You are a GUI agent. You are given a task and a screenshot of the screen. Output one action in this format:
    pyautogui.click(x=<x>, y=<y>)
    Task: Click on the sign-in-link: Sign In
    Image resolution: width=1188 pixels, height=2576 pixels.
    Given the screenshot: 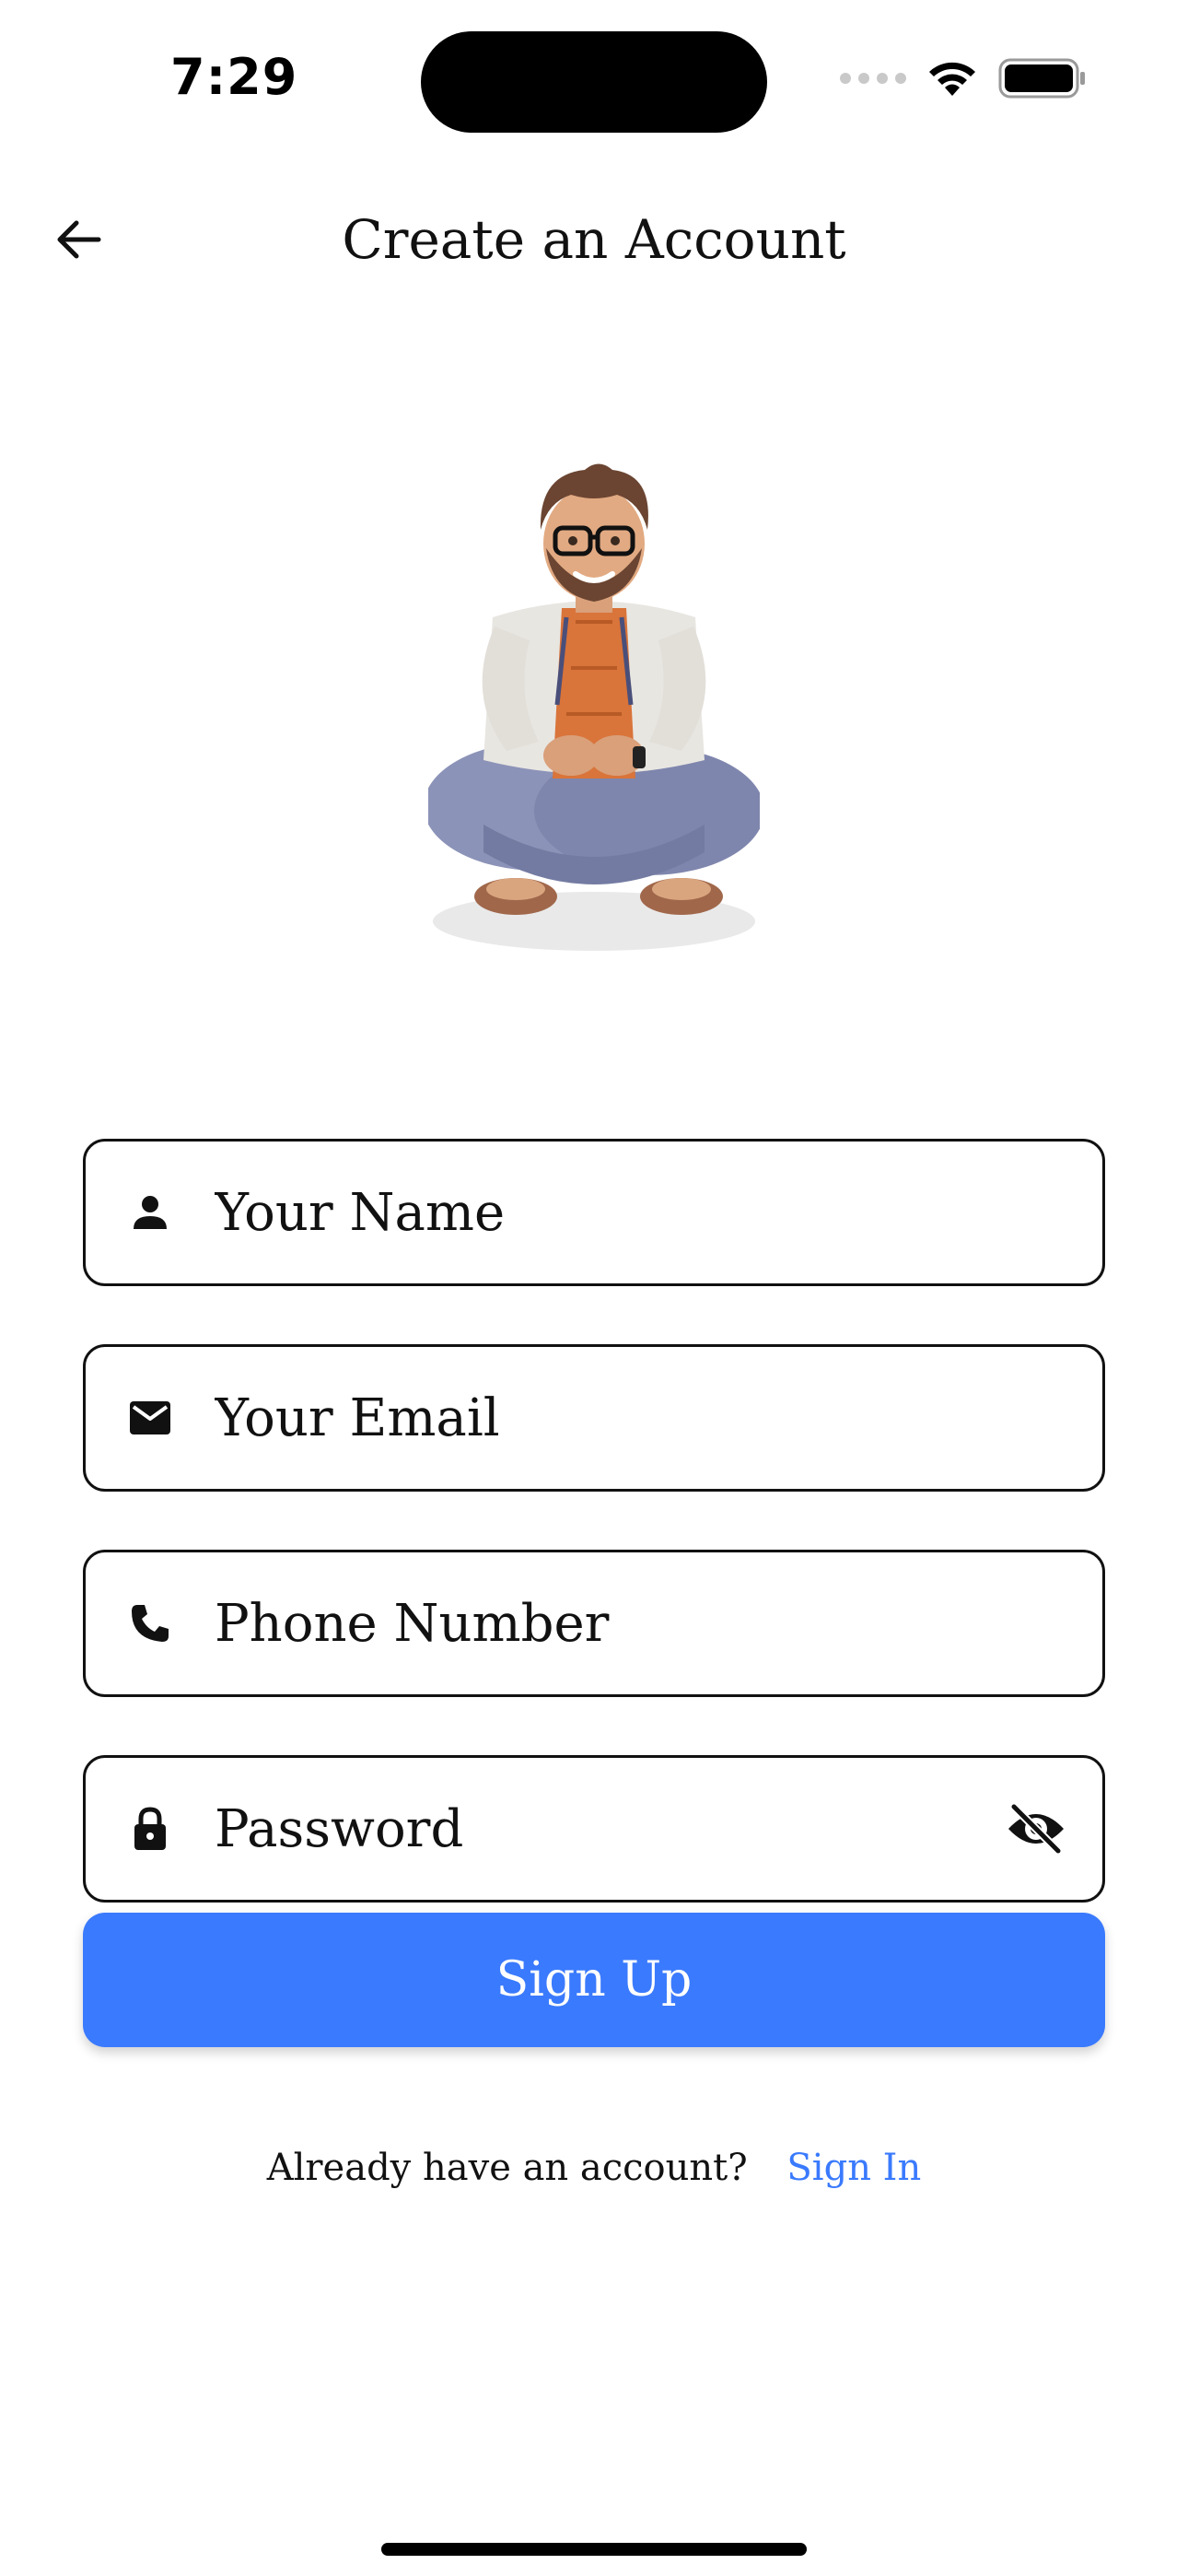 What is the action you would take?
    pyautogui.click(x=853, y=2168)
    